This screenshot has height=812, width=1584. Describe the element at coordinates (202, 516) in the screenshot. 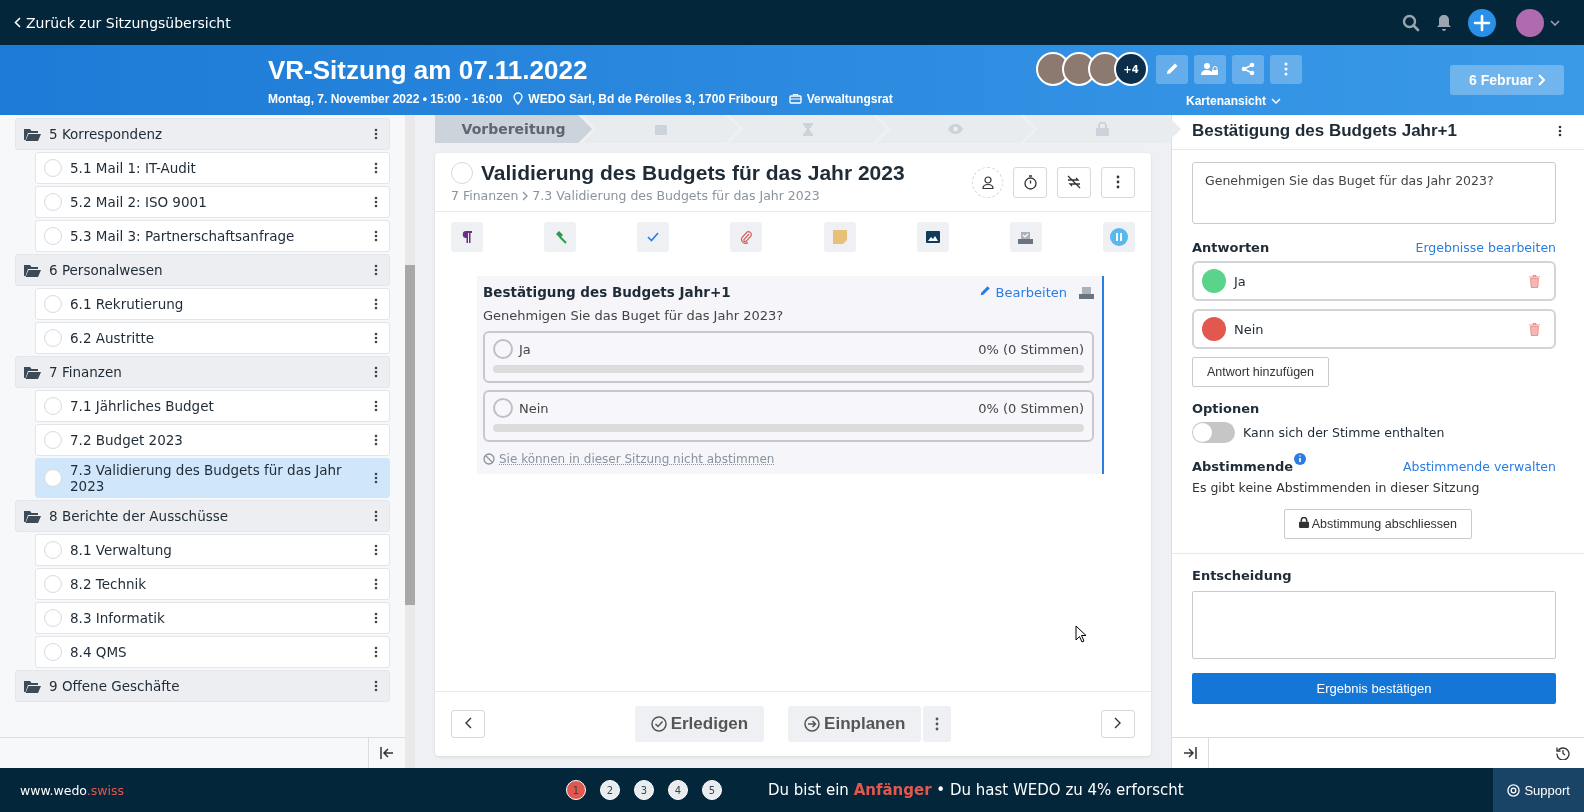

I see `folder-item: 8 Berichte der Ausschüsse` at that location.